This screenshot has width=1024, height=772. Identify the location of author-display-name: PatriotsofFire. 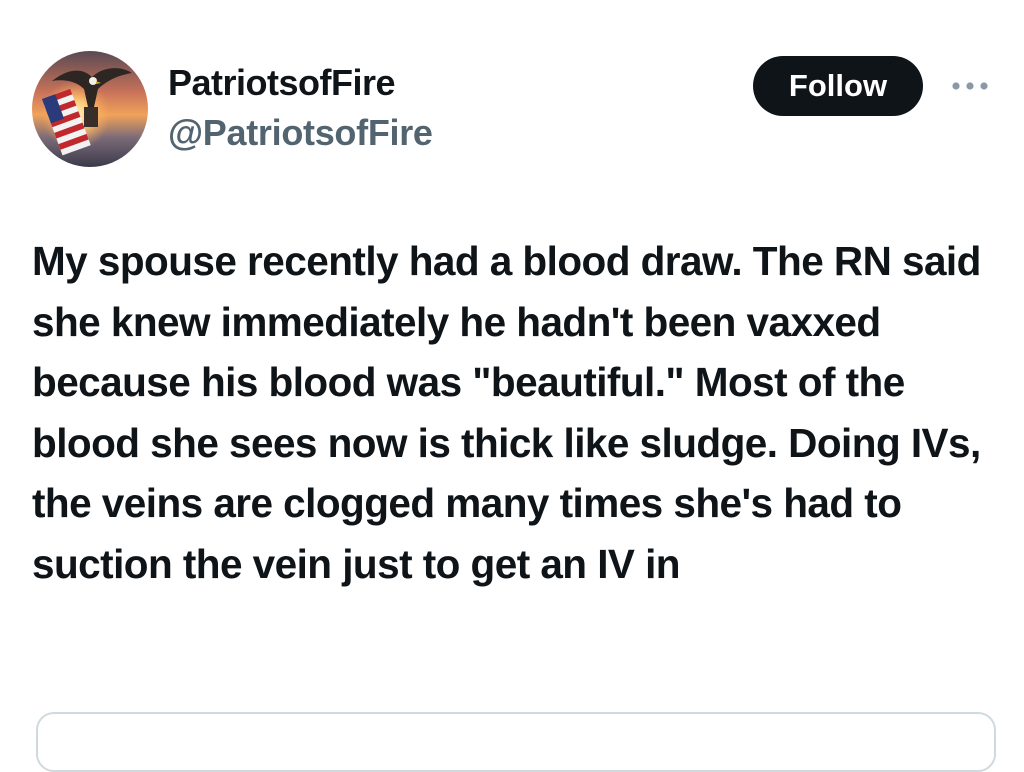
(282, 83).